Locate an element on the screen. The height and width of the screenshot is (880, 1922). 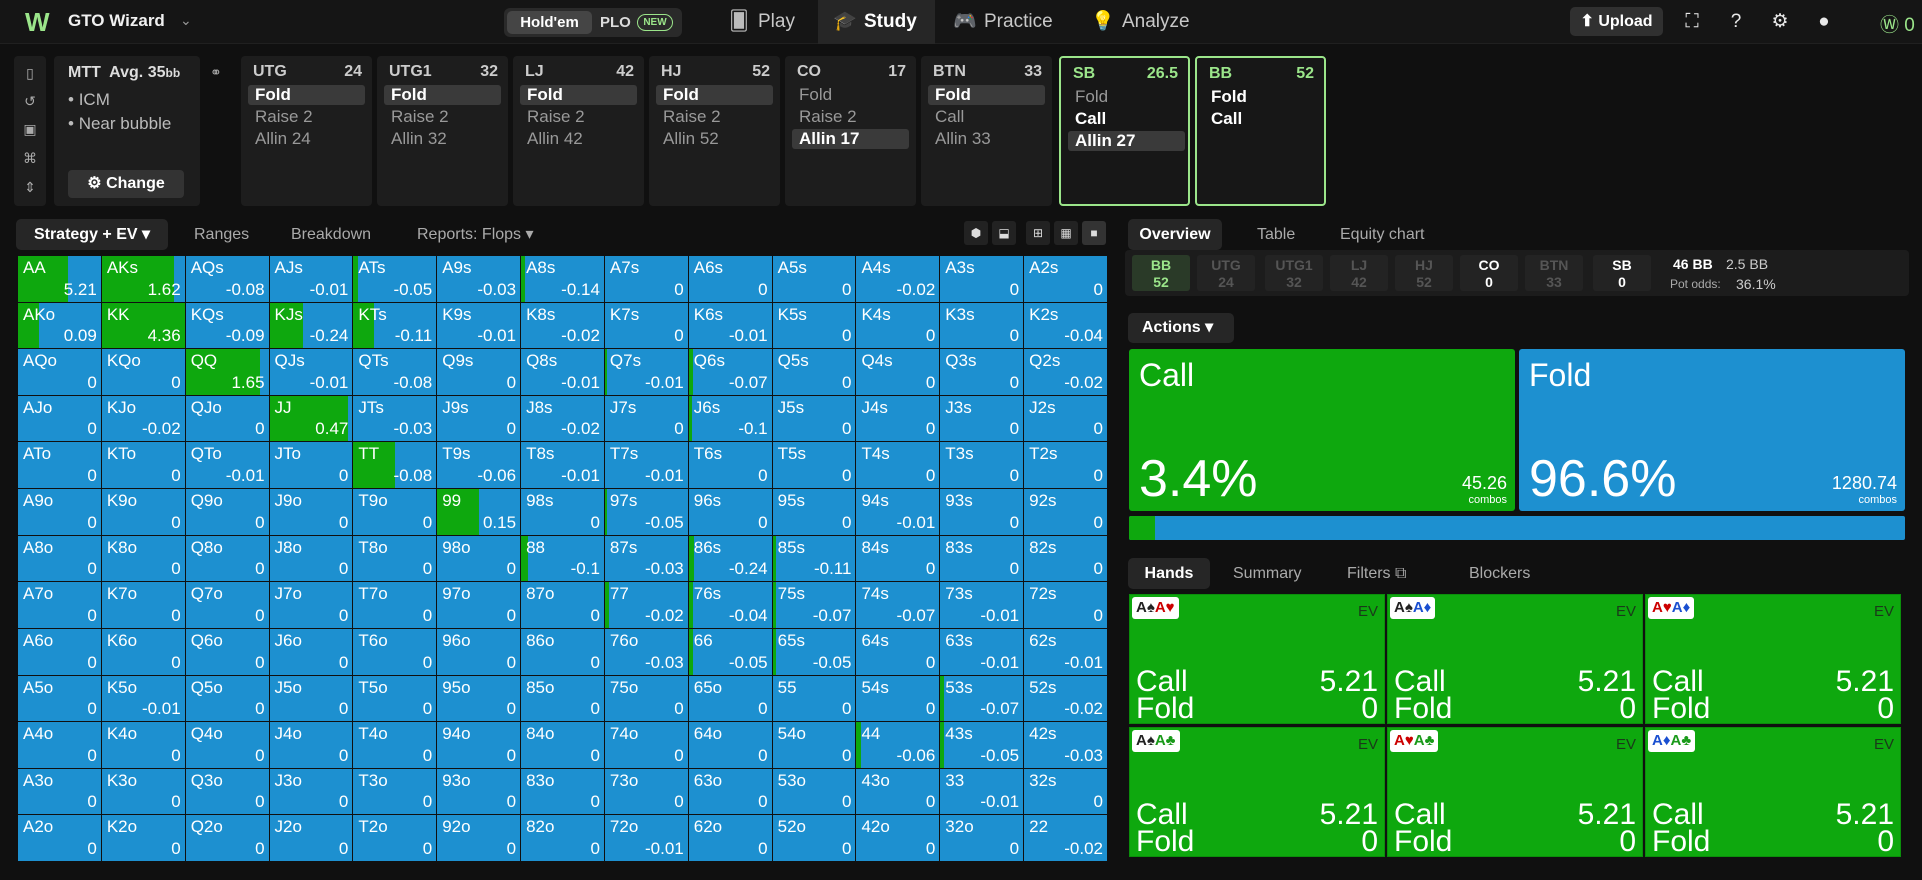
hand-cell: Q3s 0 is located at coordinates (982, 372).